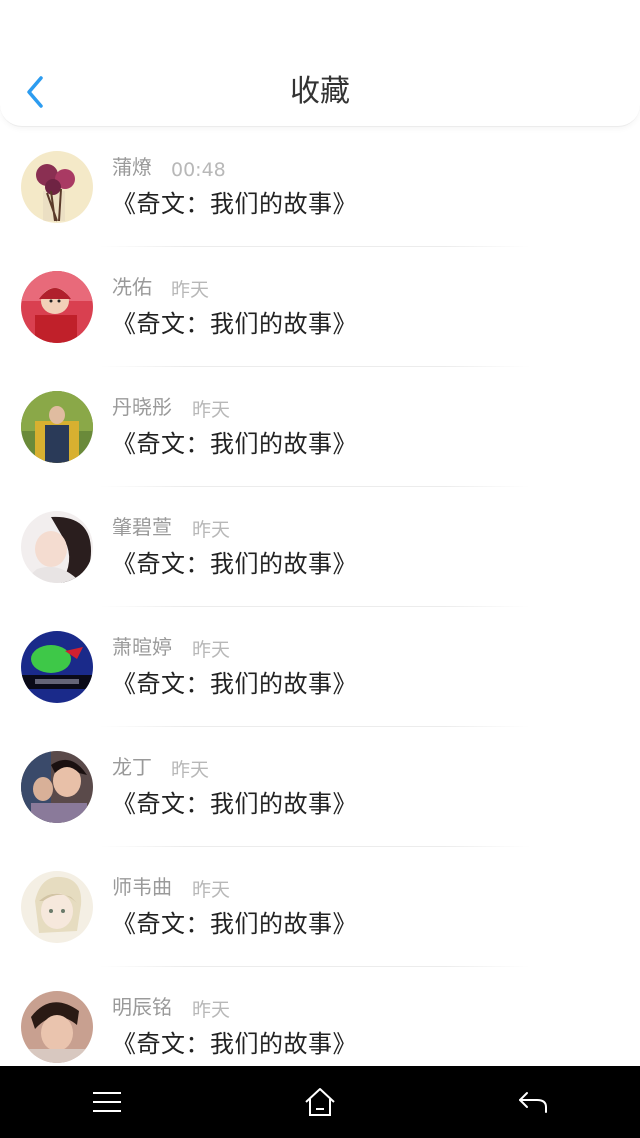 The width and height of the screenshot is (640, 1138). What do you see at coordinates (198, 170) in the screenshot?
I see `timestamp: 00:48` at bounding box center [198, 170].